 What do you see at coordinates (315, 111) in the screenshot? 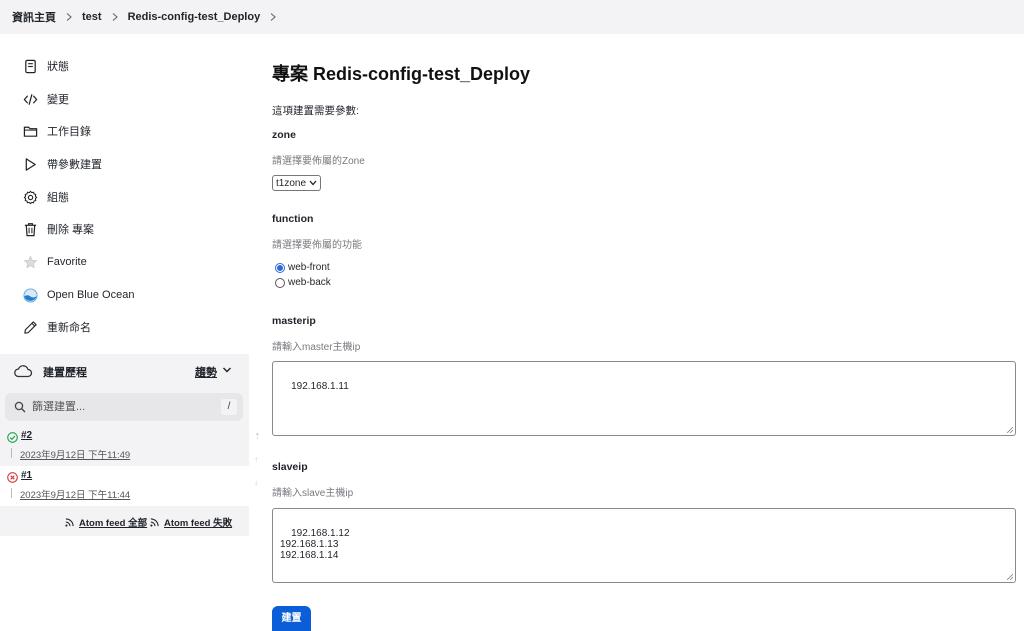
I see `parameters-intro: 這項建置需要參數:` at bounding box center [315, 111].